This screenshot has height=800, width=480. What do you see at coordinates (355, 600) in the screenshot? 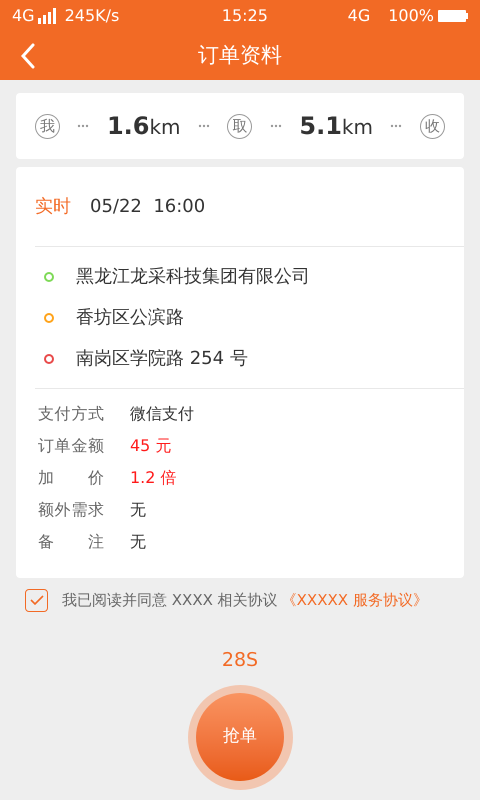
I see `agreement-link: 《XXXXX 服务协议》` at bounding box center [355, 600].